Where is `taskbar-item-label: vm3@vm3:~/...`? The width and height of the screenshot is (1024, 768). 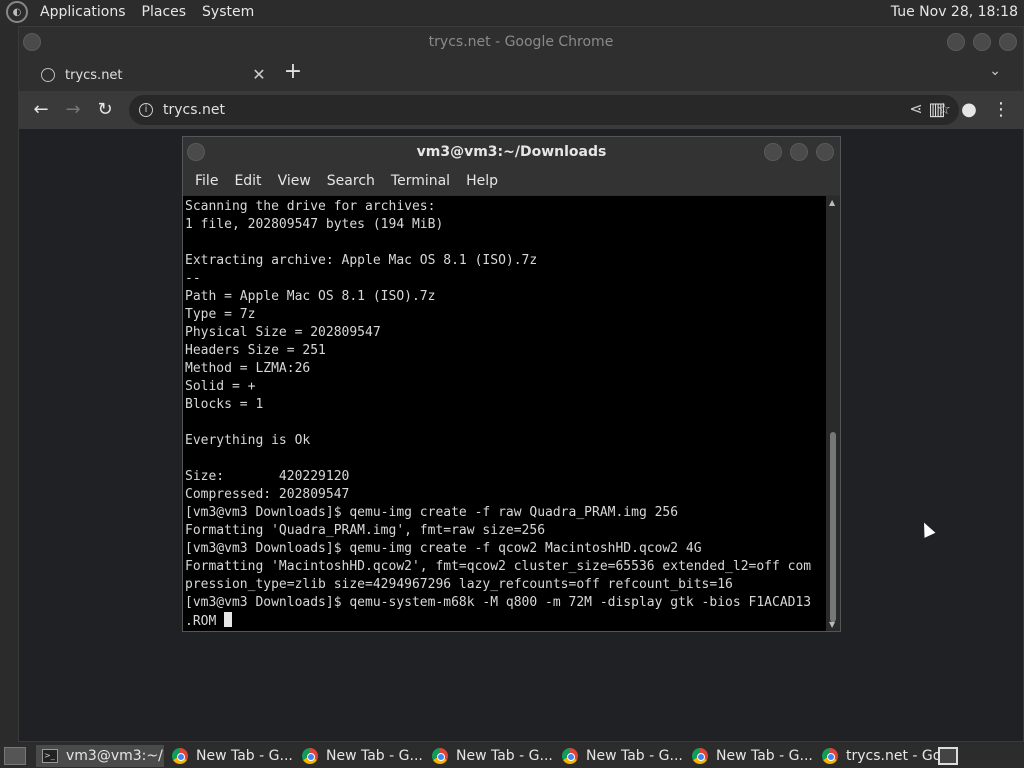
taskbar-item-label: vm3@vm3:~/... is located at coordinates (115, 756).